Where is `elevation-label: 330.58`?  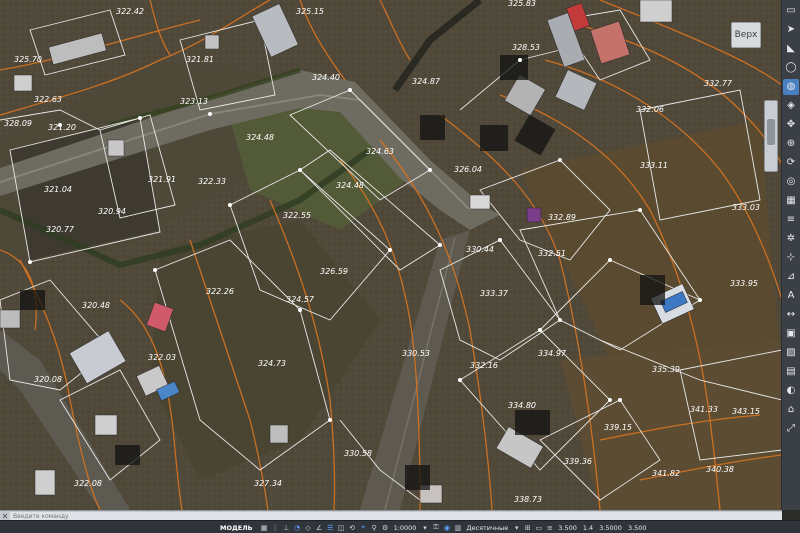
elevation-label: 330.58 is located at coordinates (358, 453).